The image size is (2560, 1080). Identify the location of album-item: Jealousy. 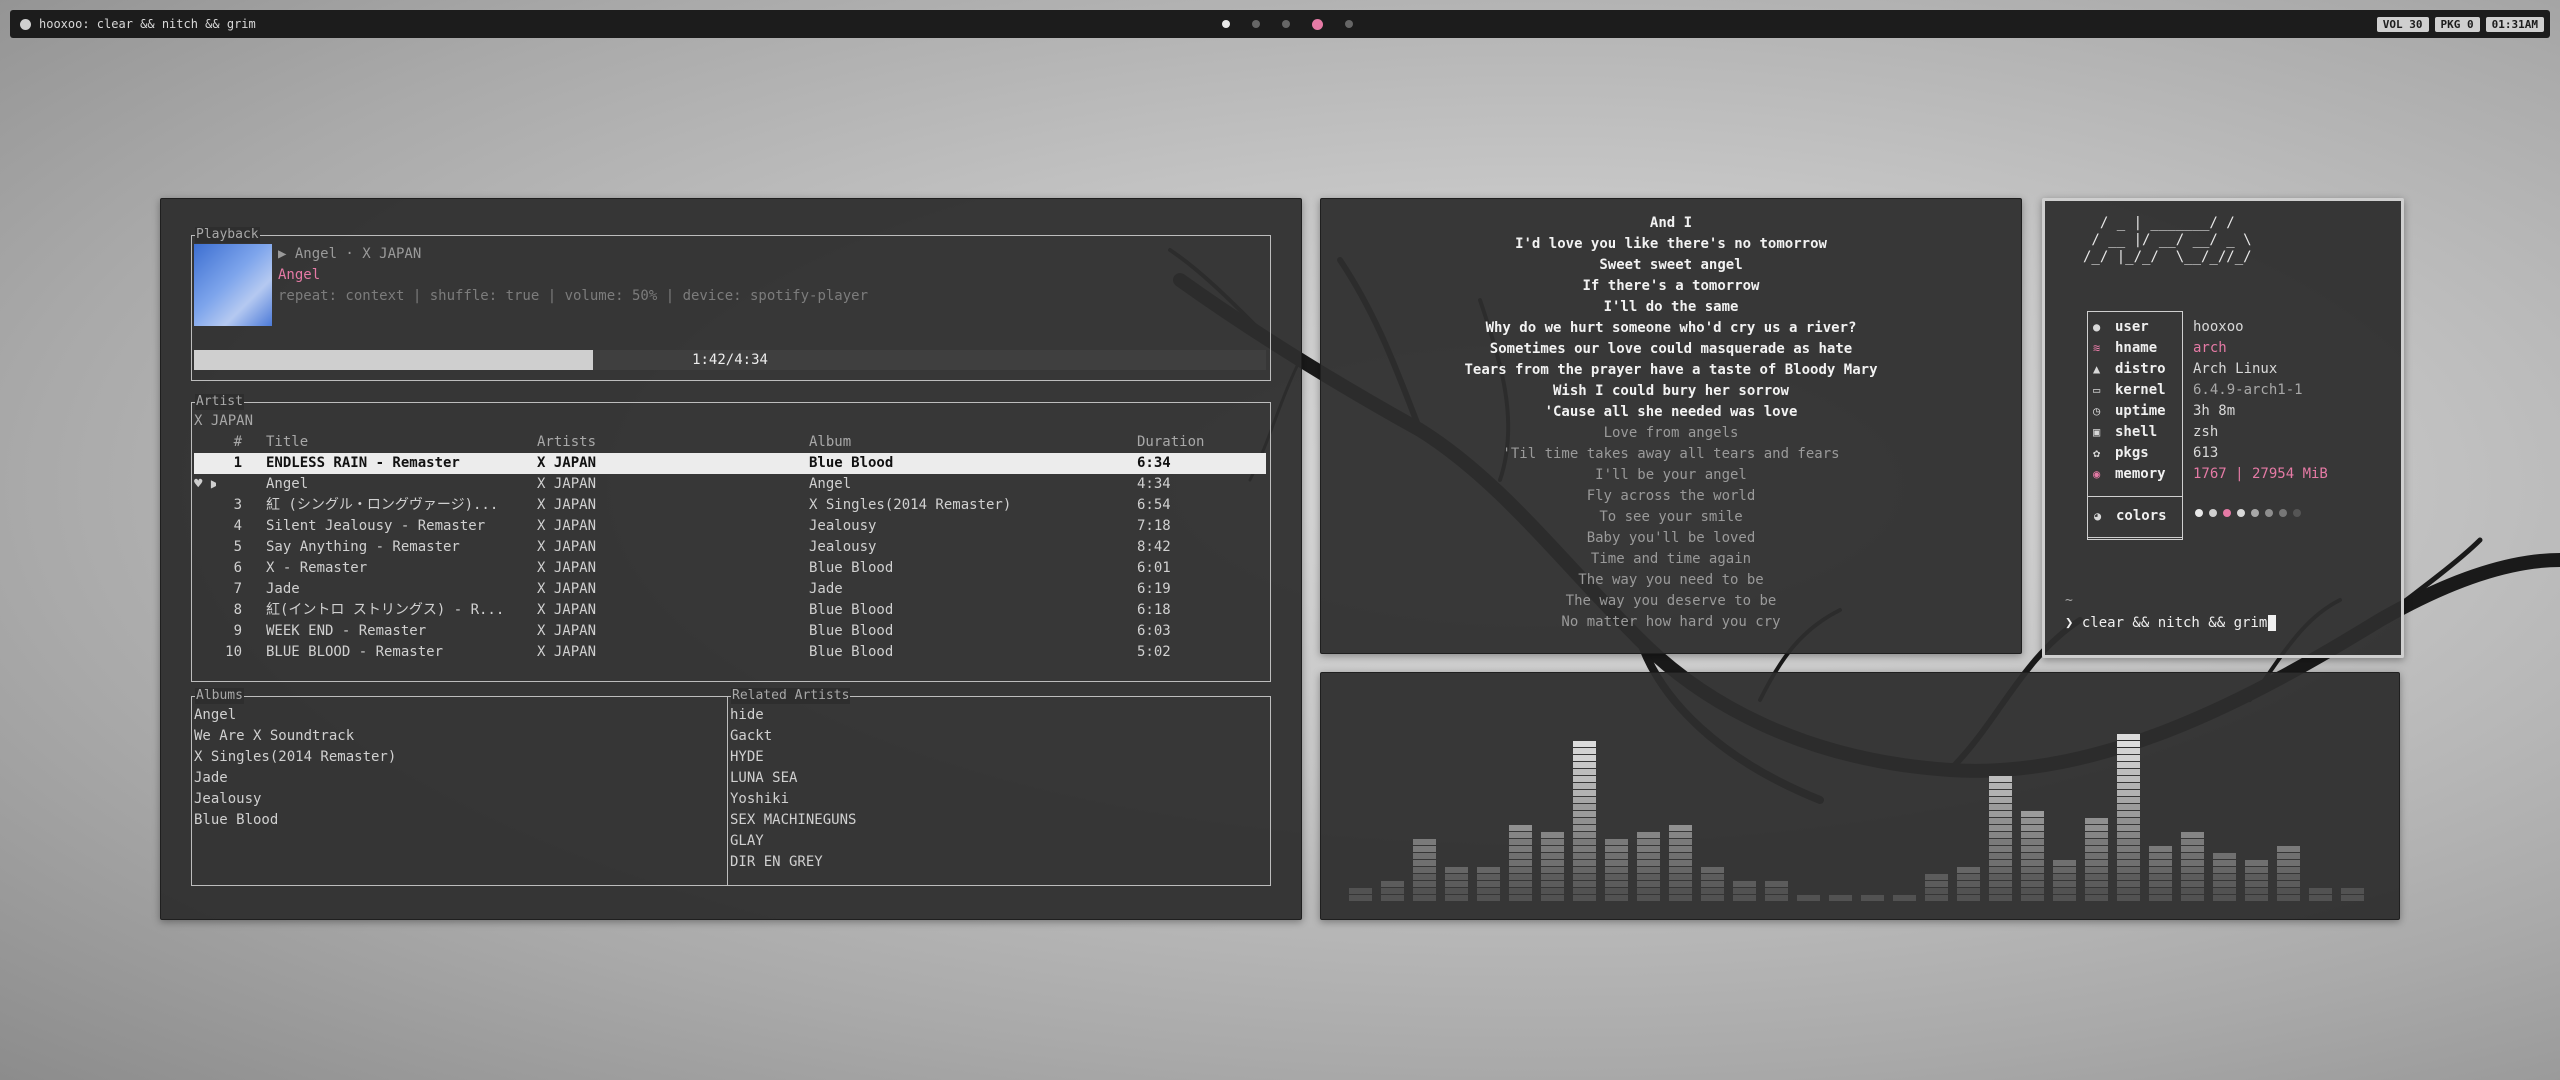
(295, 799).